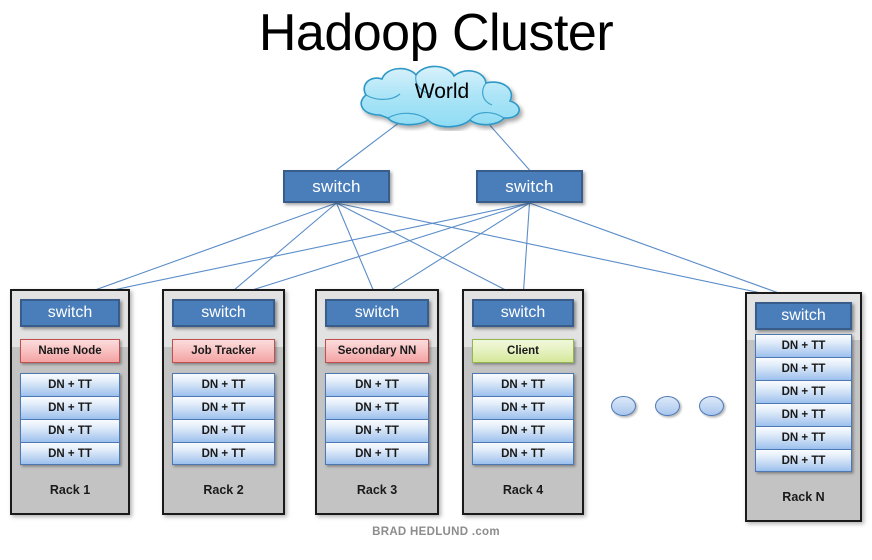 This screenshot has width=872, height=560. What do you see at coordinates (529, 186) in the screenshot?
I see `core-switch-2: switch` at bounding box center [529, 186].